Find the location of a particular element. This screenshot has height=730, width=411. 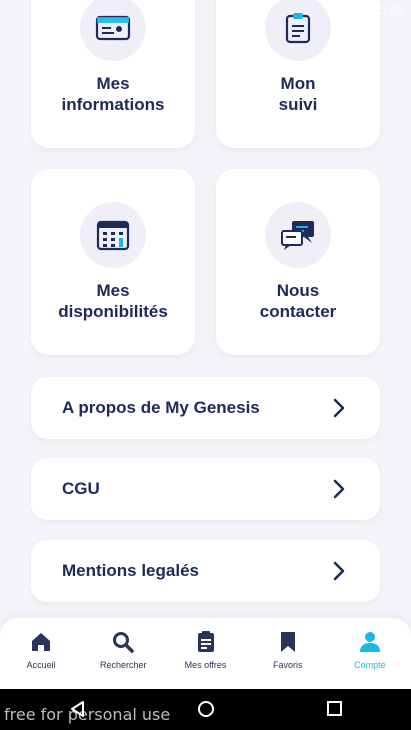

tile-mes-disponibilites: Mes disponibilités is located at coordinates (113, 262).